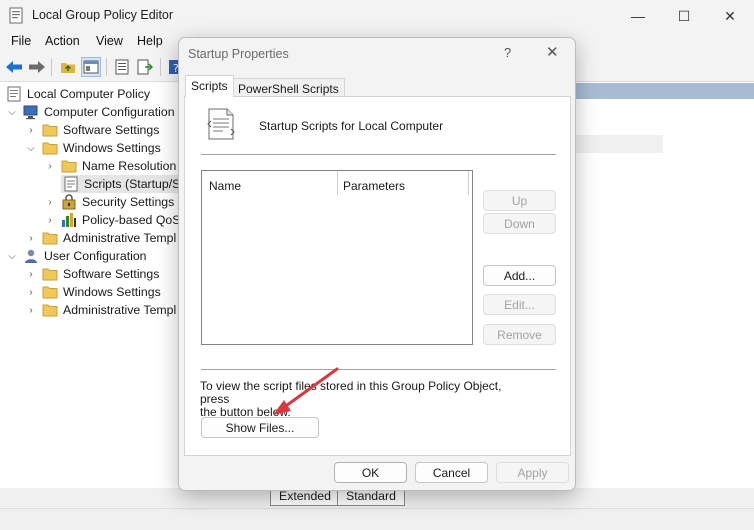  Describe the element at coordinates (374, 186) in the screenshot. I see `column-header-parameters: Parameters` at that location.